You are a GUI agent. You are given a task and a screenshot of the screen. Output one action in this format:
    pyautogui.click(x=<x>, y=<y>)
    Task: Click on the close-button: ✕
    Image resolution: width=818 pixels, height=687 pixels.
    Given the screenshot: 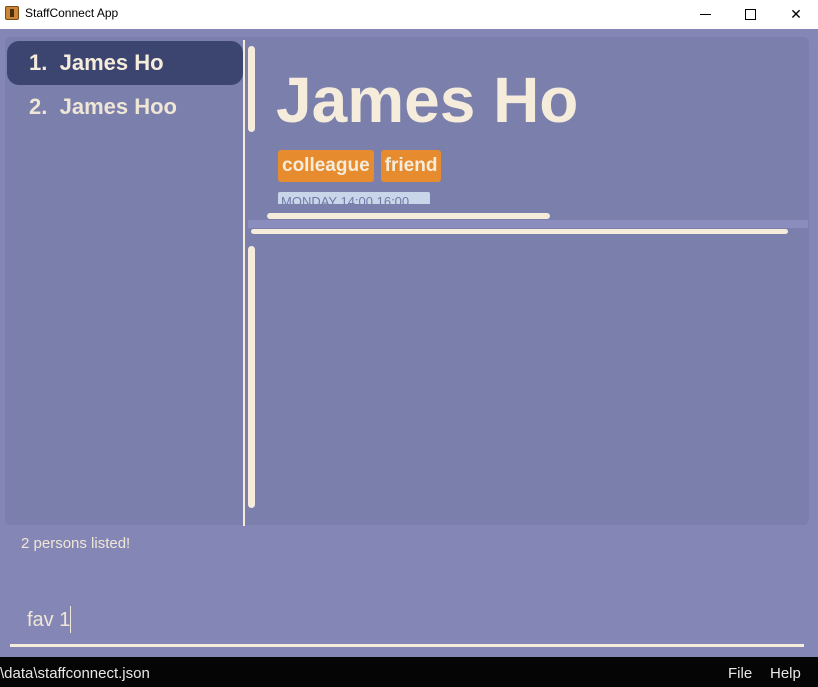 What is the action you would take?
    pyautogui.click(x=795, y=14)
    